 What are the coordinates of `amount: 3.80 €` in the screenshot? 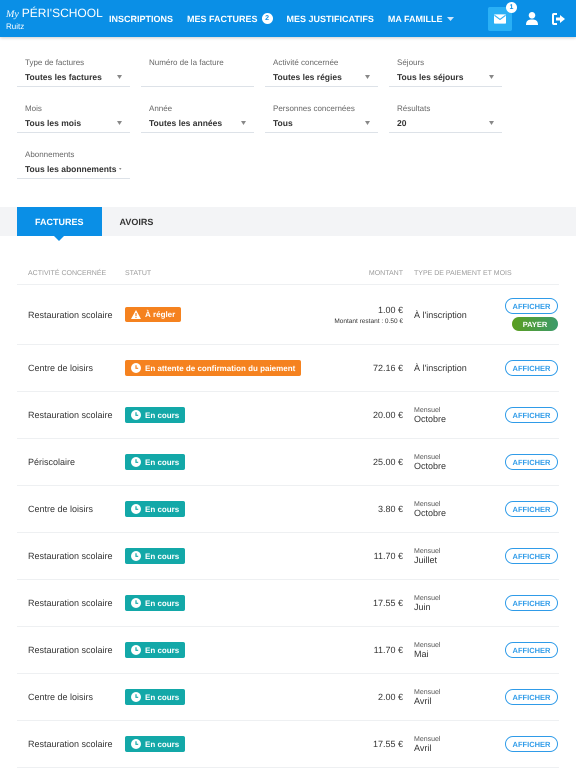 It's located at (390, 509).